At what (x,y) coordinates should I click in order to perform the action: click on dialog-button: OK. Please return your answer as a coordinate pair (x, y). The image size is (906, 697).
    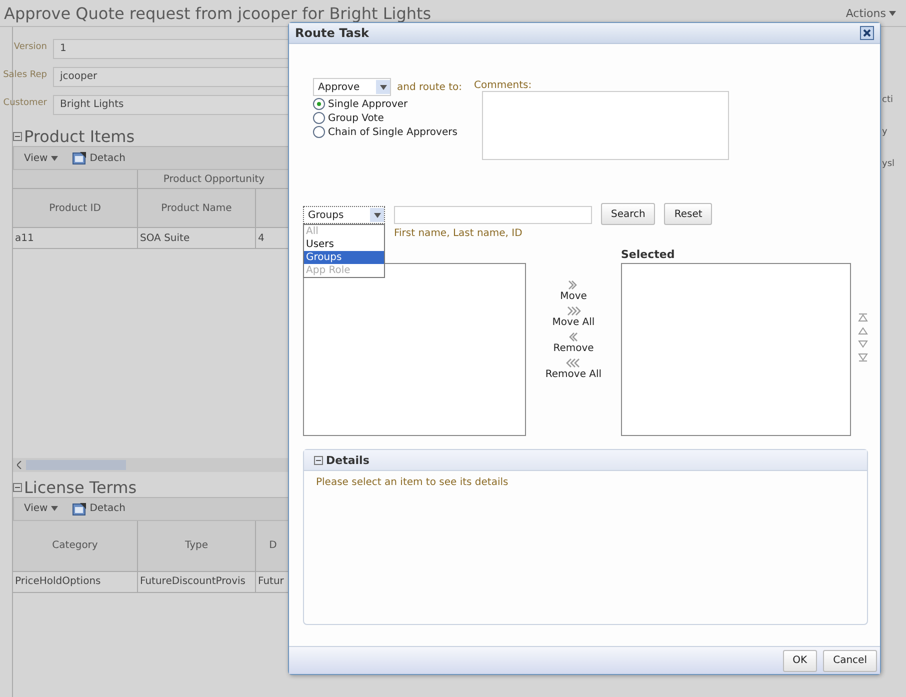
    Looking at the image, I should click on (800, 661).